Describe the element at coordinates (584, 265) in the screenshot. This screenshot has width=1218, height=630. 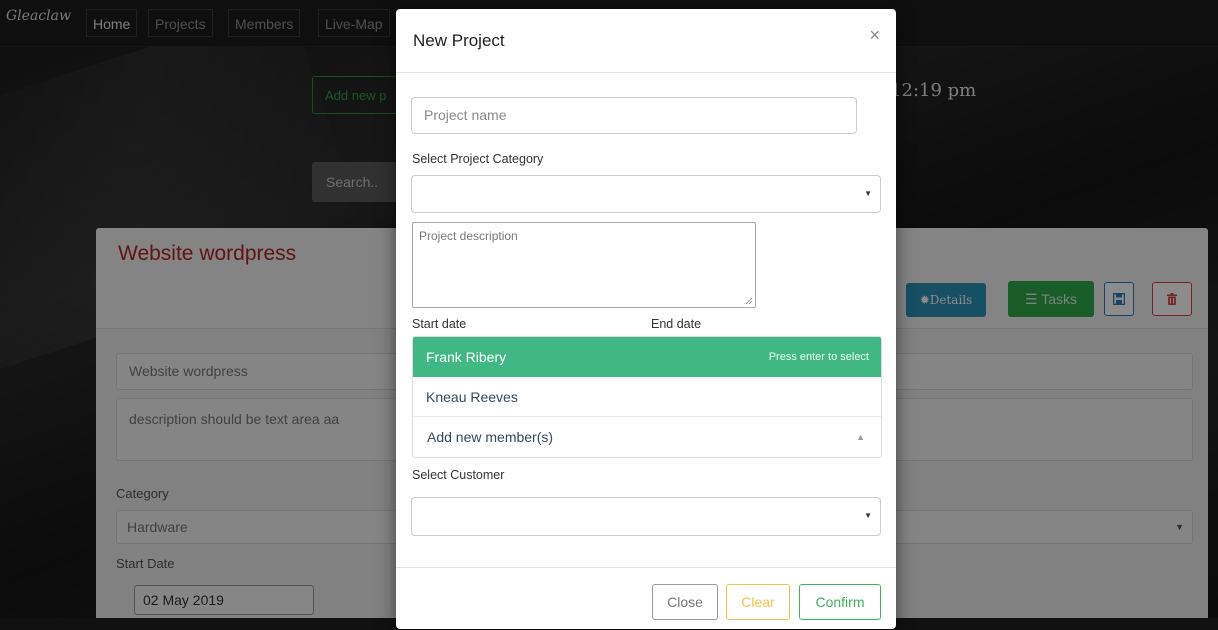
I see `project-description-textarea: Project description` at that location.